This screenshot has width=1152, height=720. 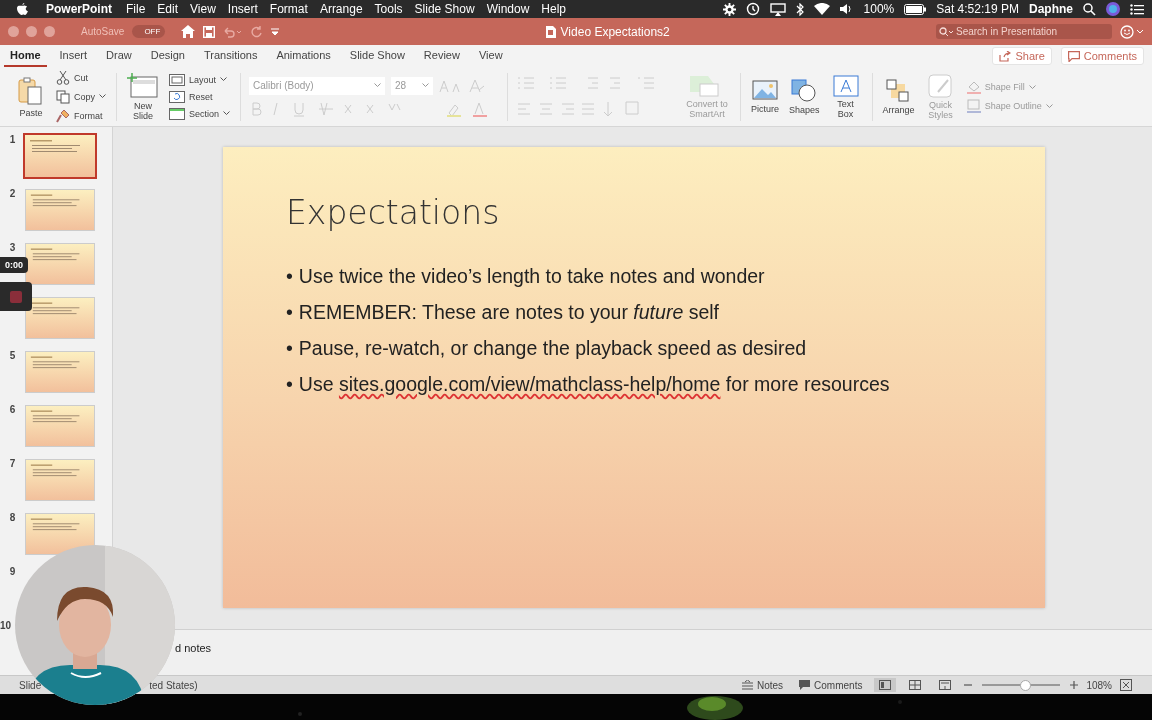 What do you see at coordinates (209, 31) in the screenshot?
I see `save-icon` at bounding box center [209, 31].